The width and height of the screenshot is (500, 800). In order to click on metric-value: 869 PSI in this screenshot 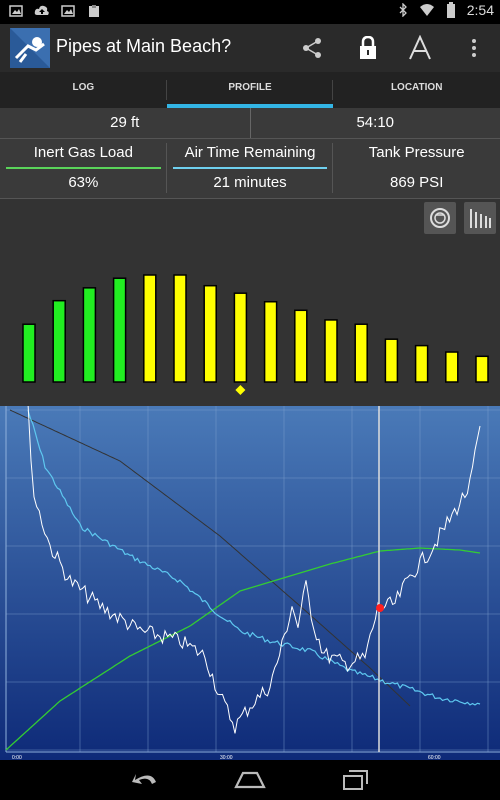, I will do `click(416, 182)`.